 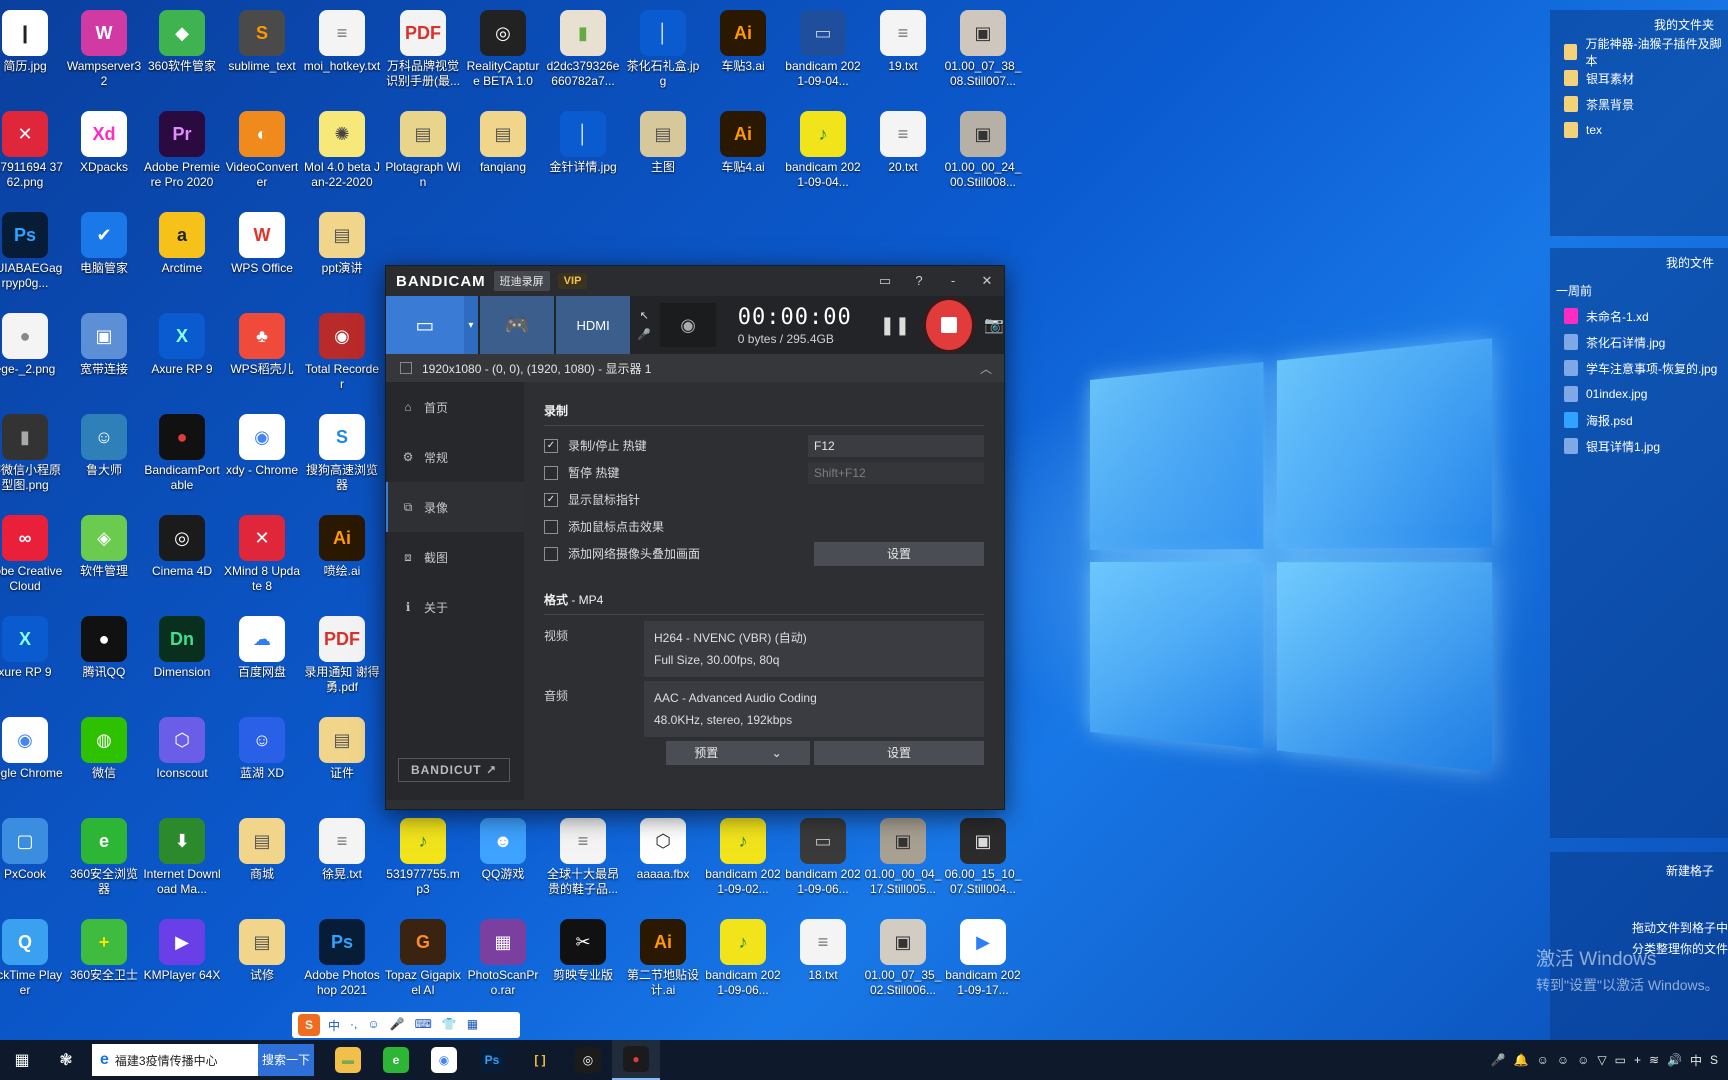 What do you see at coordinates (472, 1025) in the screenshot?
I see `ime-item: ▦` at bounding box center [472, 1025].